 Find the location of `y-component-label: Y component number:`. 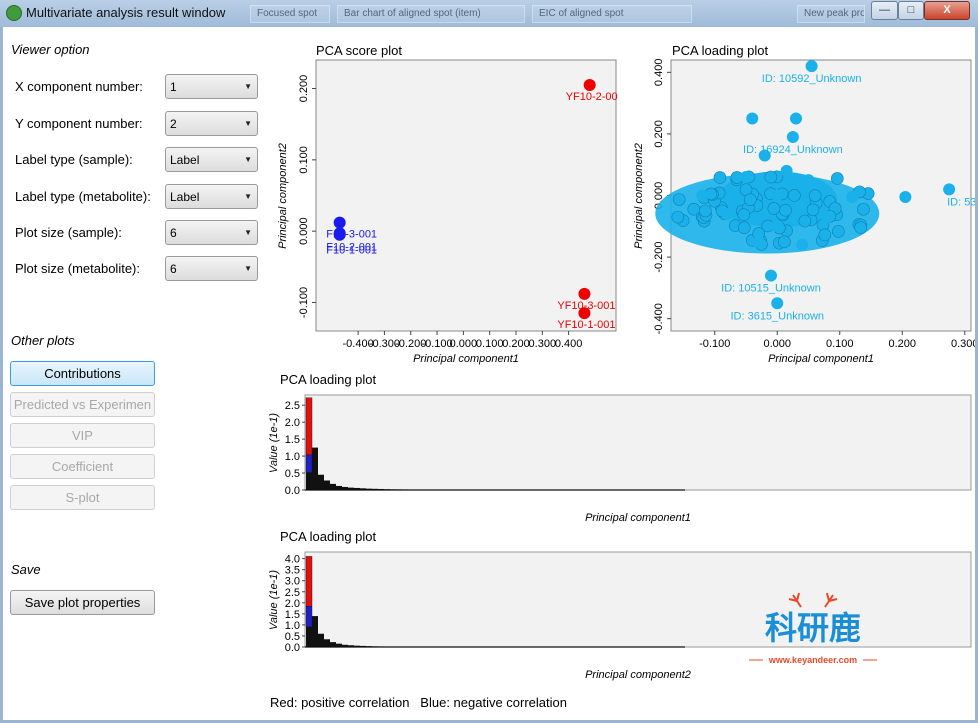

y-component-label: Y component number: is located at coordinates (79, 123).